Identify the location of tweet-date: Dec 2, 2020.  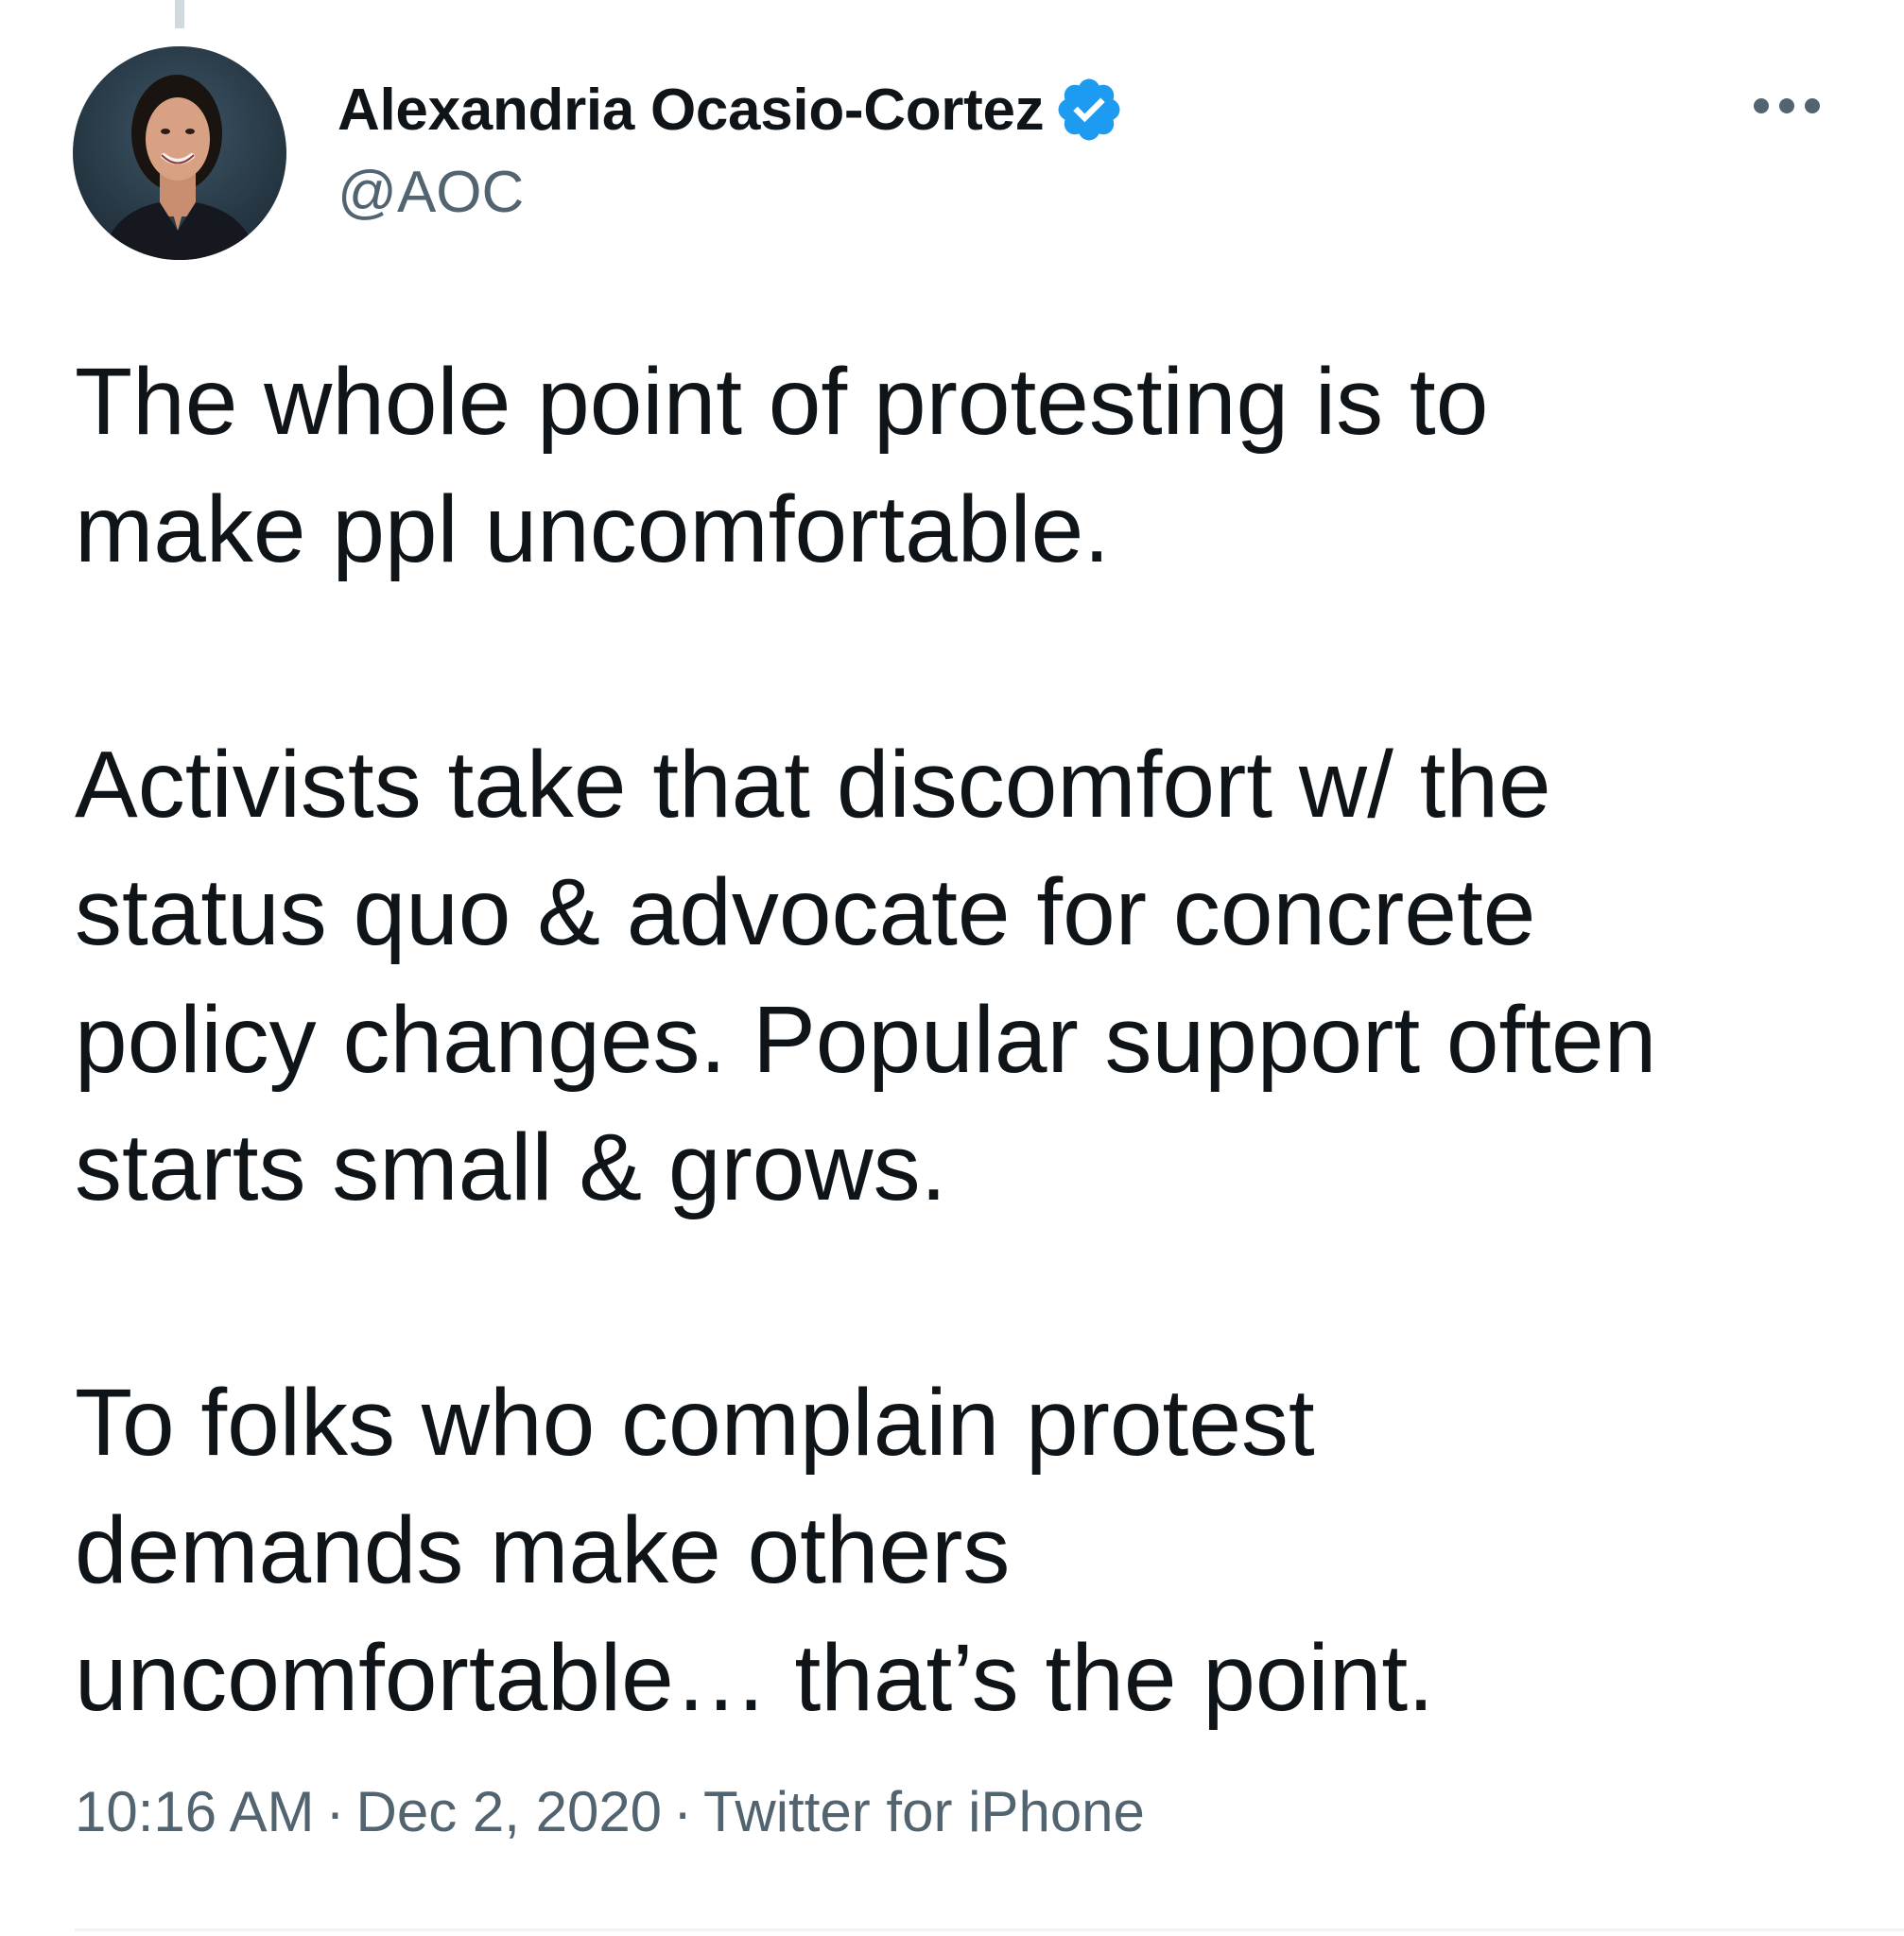
(510, 1811).